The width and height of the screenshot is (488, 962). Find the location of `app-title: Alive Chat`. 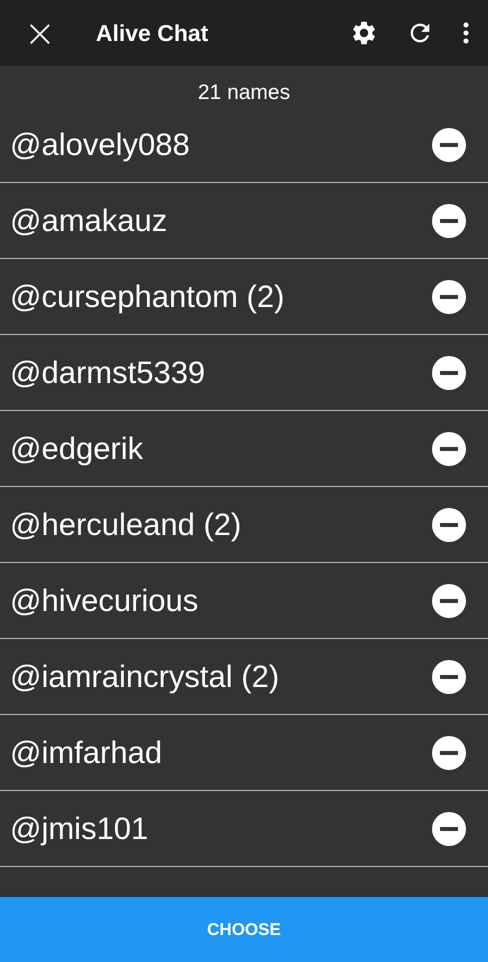

app-title: Alive Chat is located at coordinates (153, 33).